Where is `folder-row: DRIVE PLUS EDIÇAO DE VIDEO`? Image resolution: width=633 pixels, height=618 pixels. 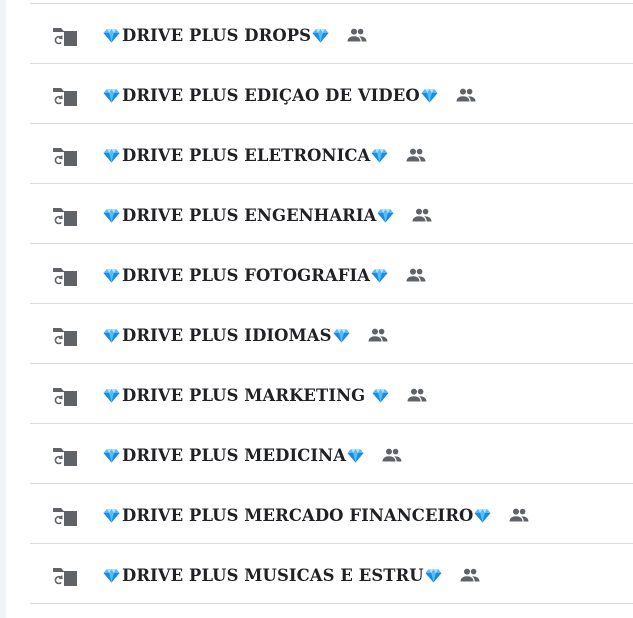 folder-row: DRIVE PLUS EDIÇAO DE VIDEO is located at coordinates (331, 94).